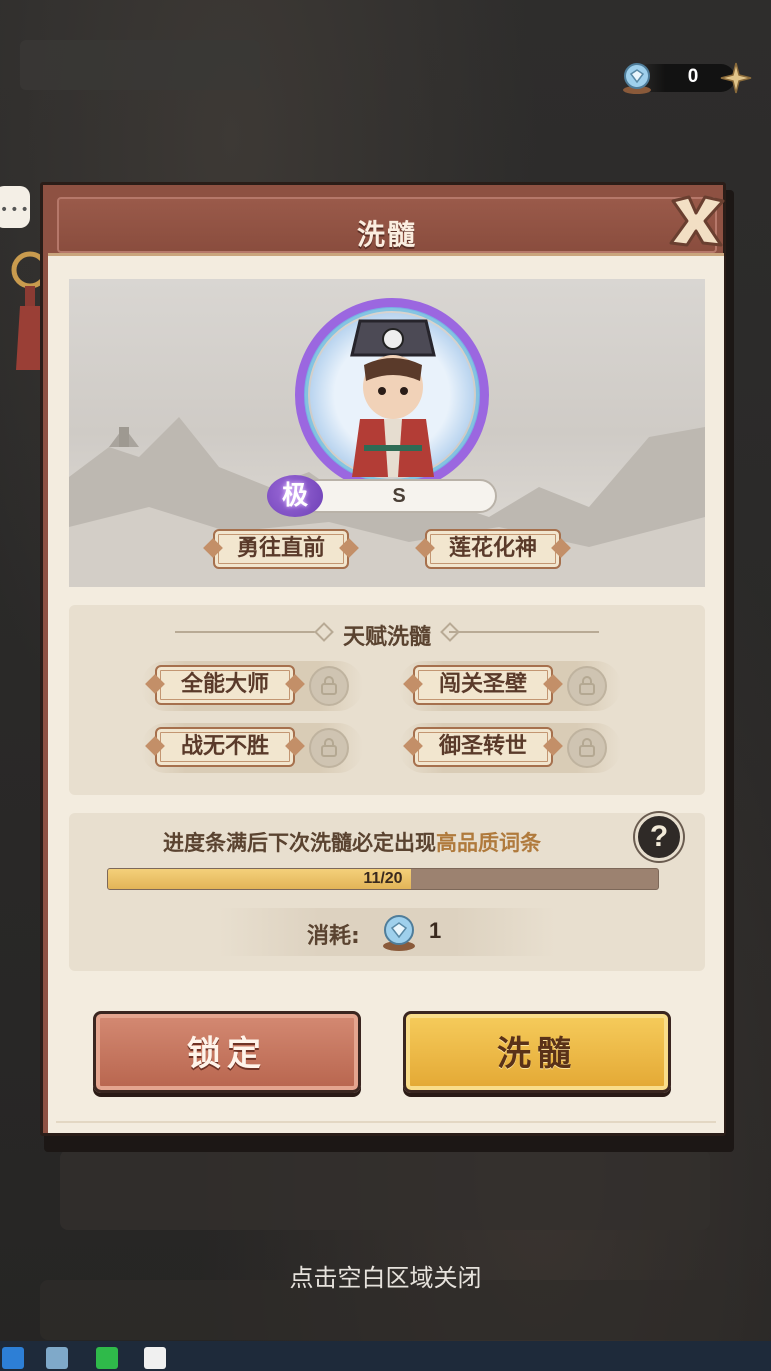 Image resolution: width=771 pixels, height=1371 pixels. I want to click on talent-label: 战无不胜, so click(225, 747).